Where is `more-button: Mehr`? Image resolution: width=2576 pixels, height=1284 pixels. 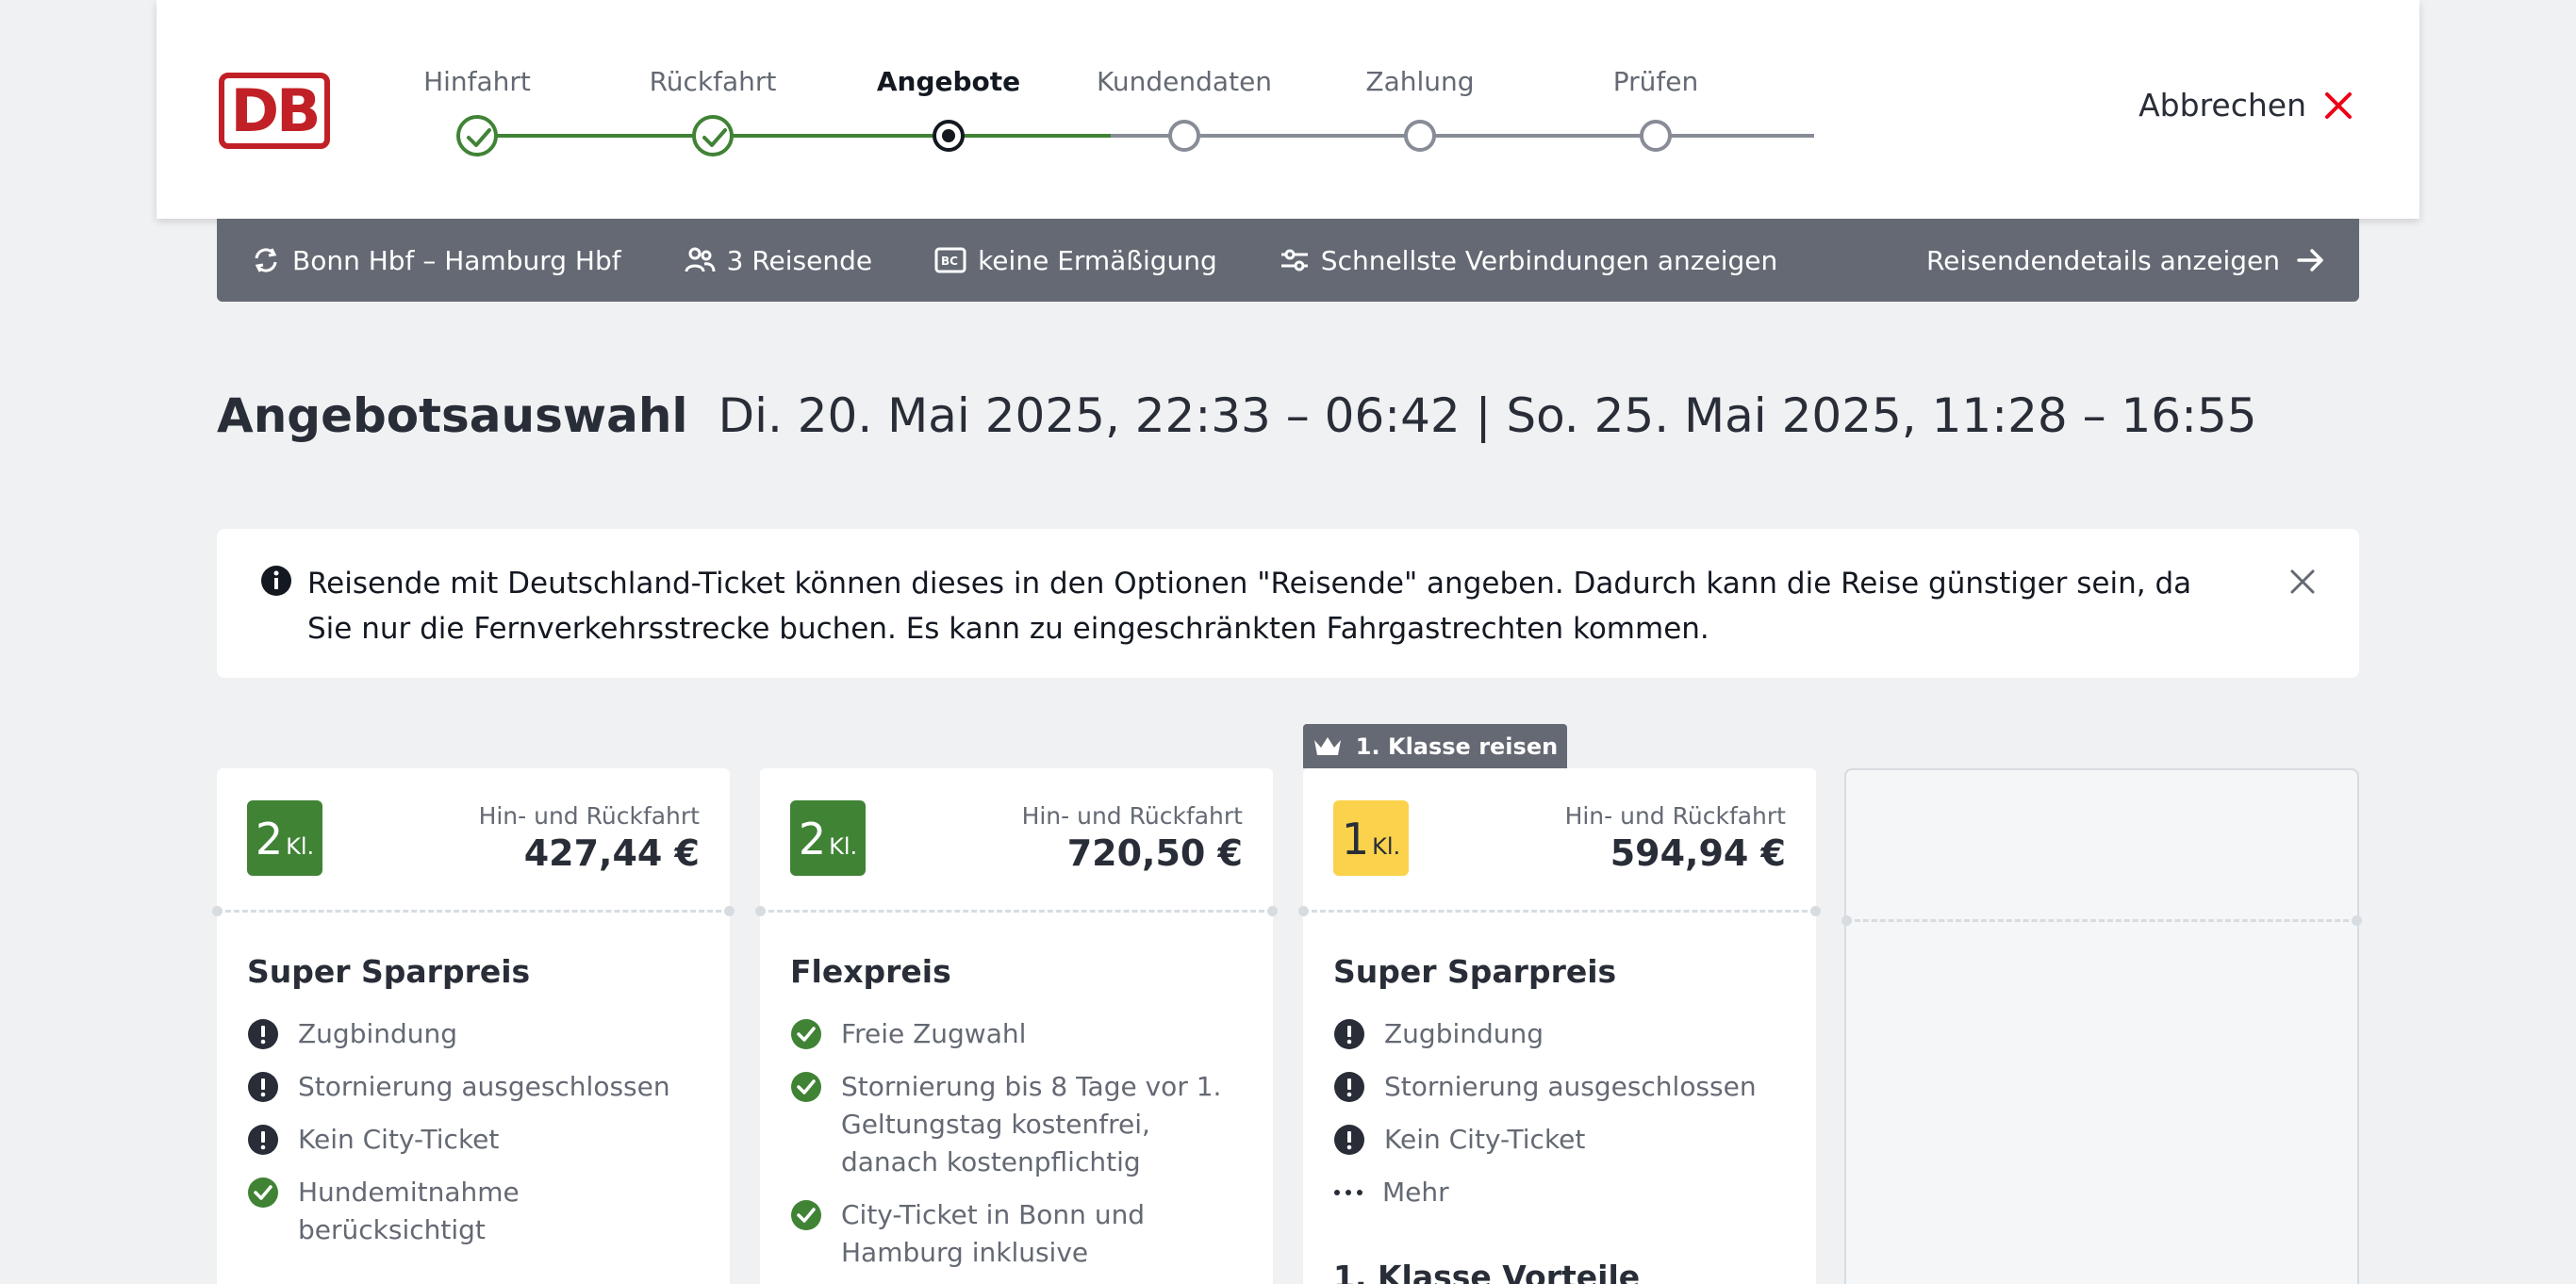
more-button: Mehr is located at coordinates (1564, 1193).